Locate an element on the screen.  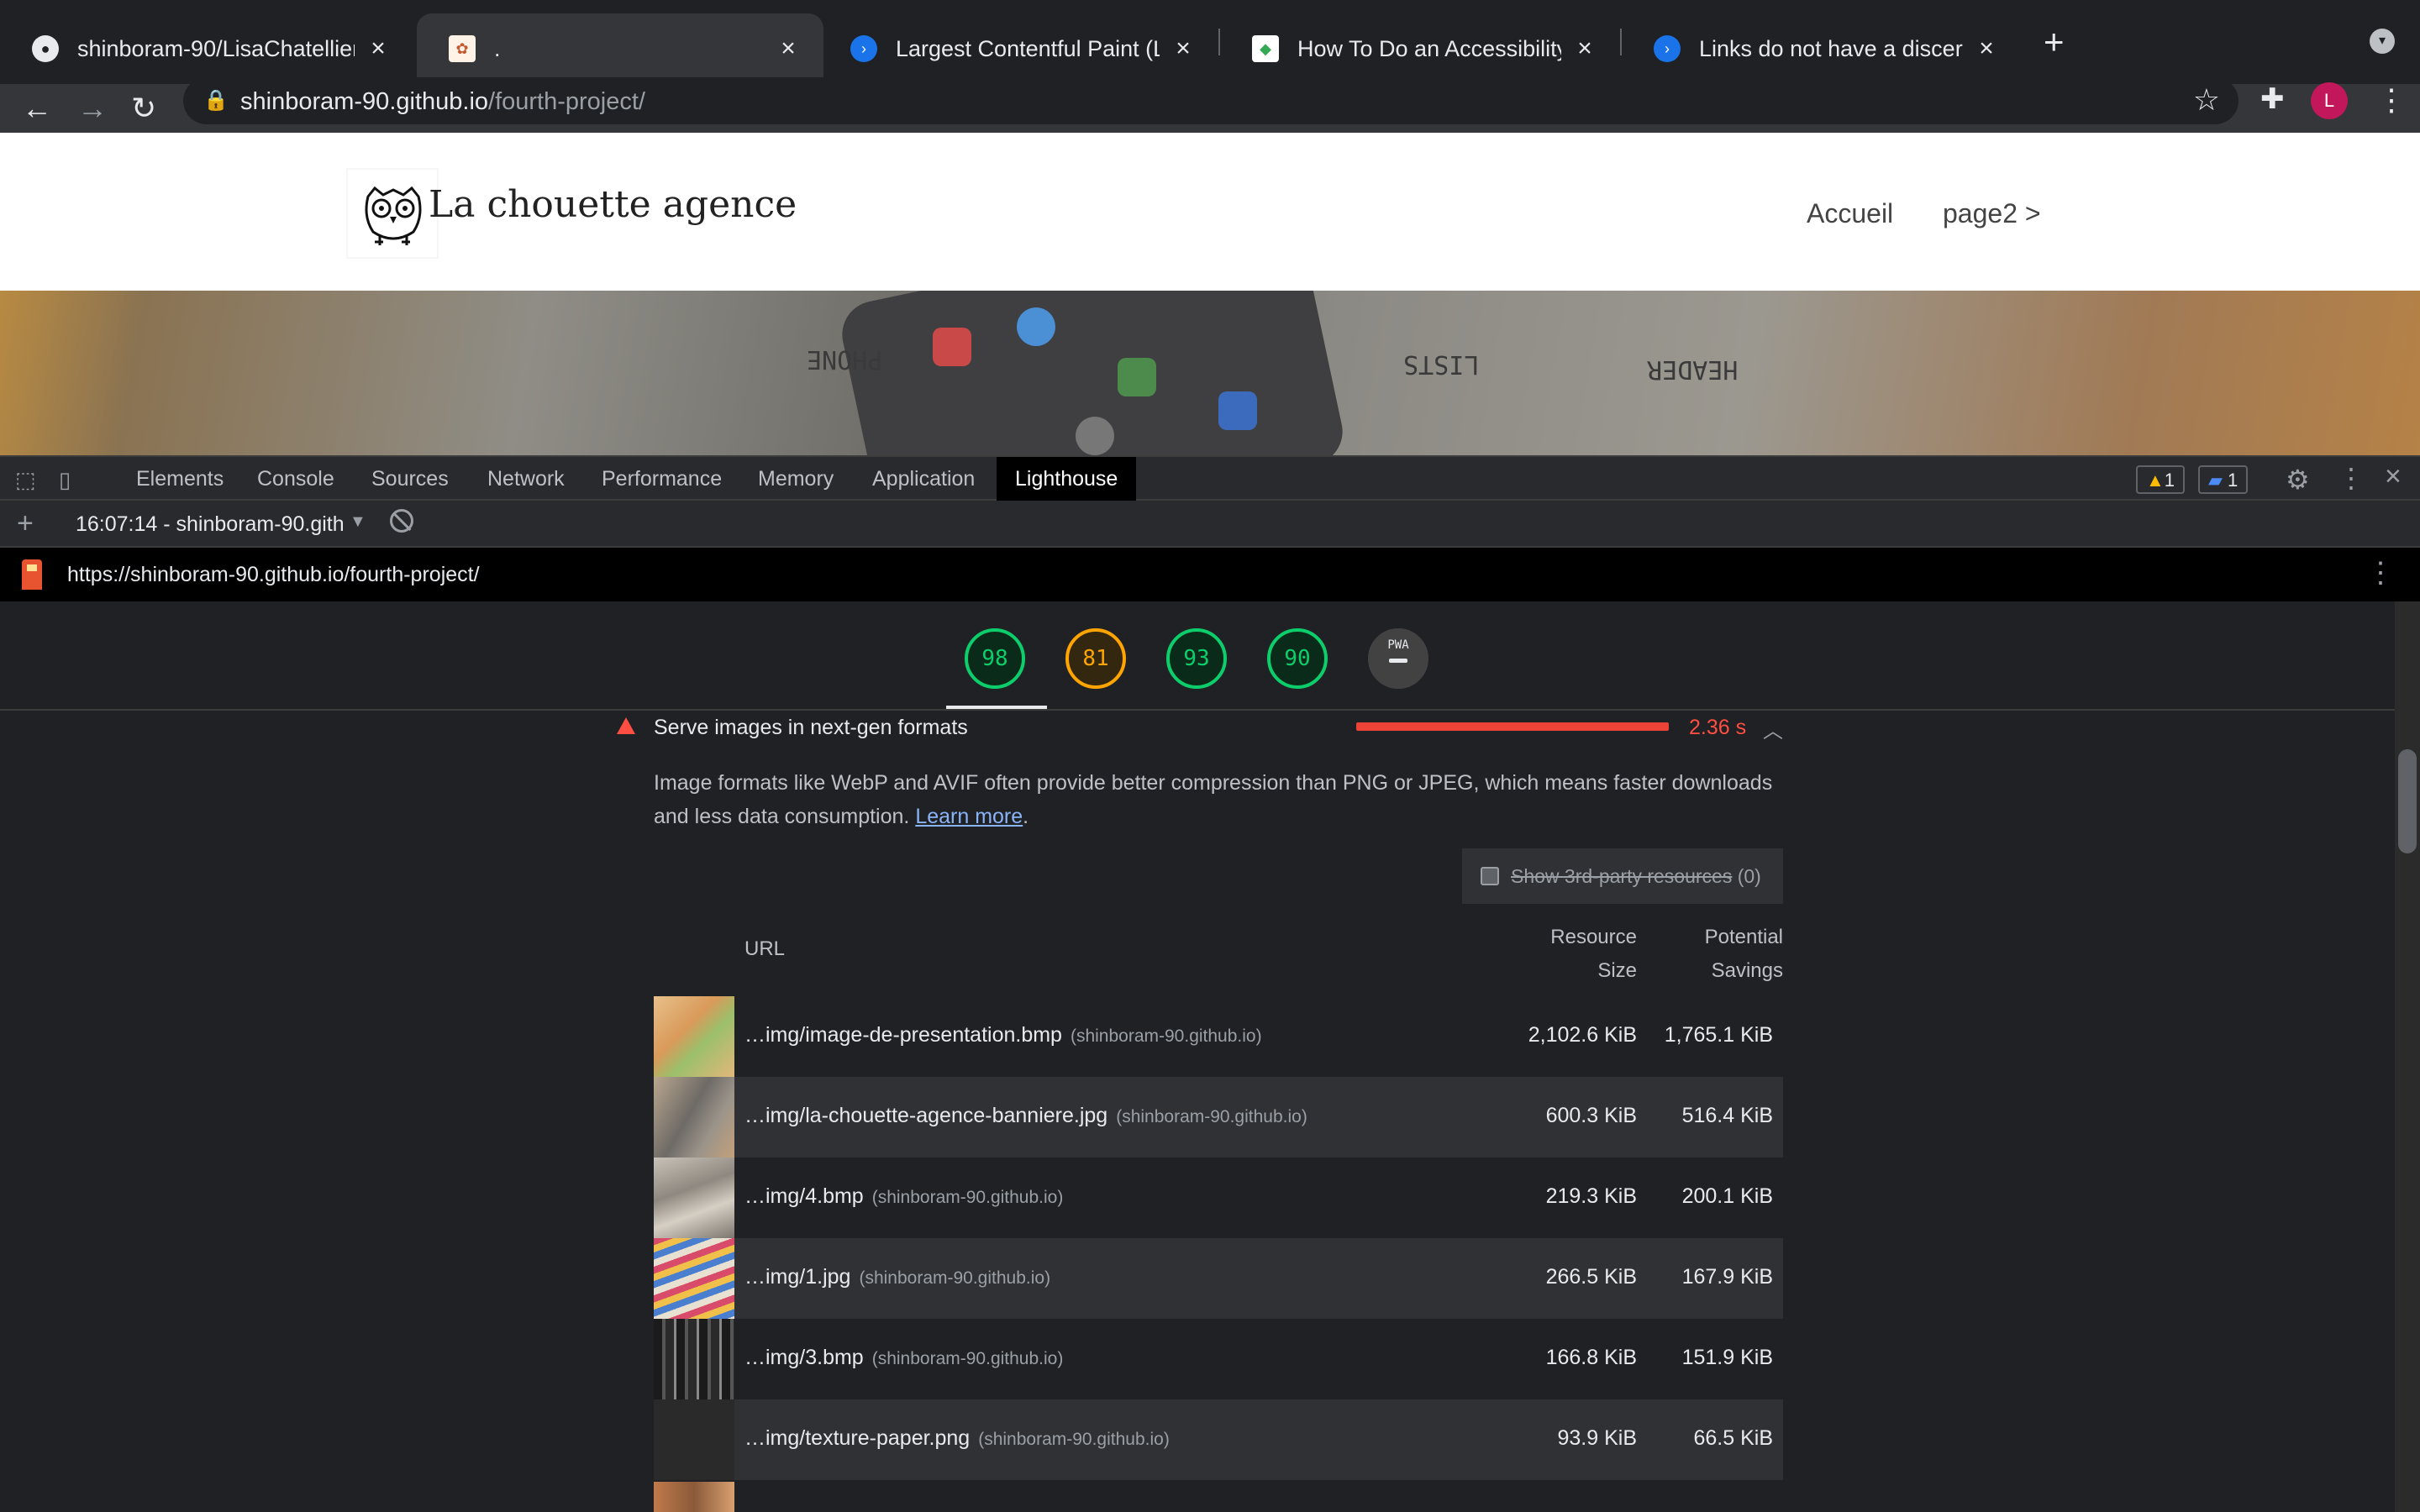
site-brand-name: La chouette agence is located at coordinates (613, 204).